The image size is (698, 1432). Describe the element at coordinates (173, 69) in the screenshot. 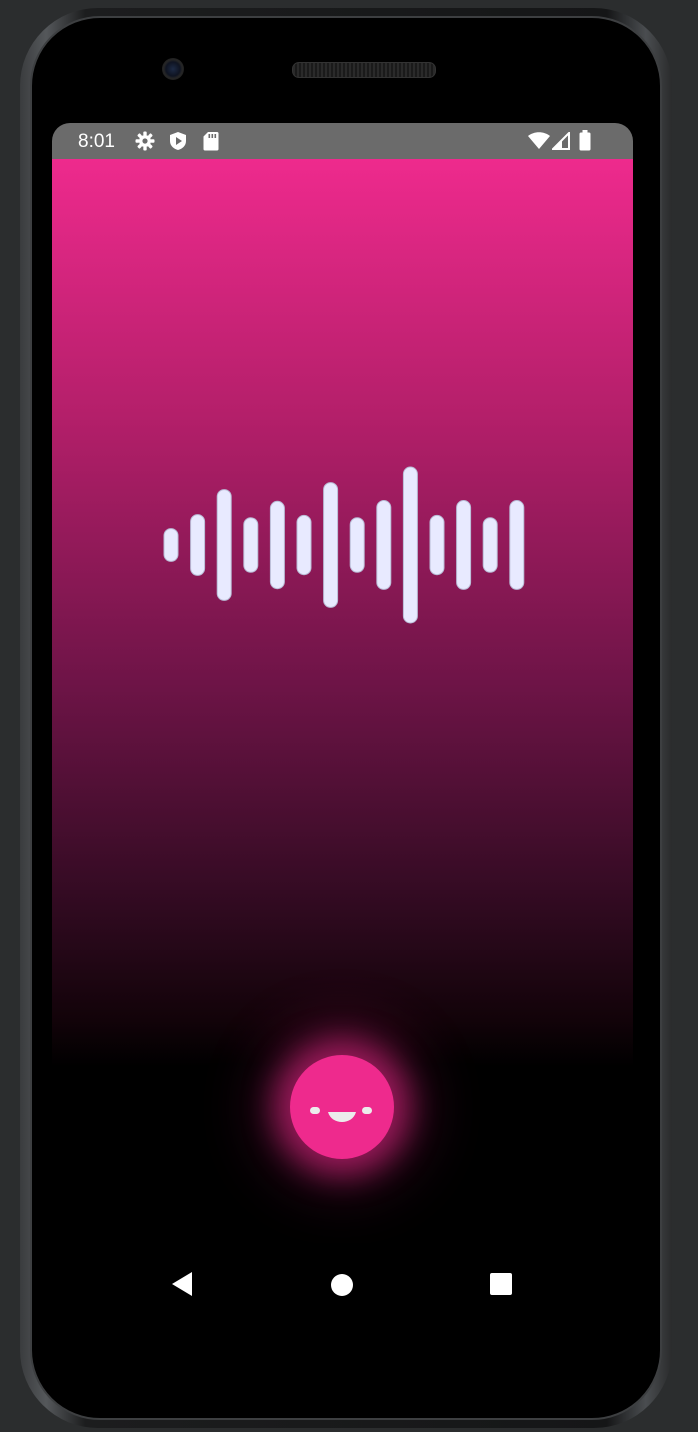

I see `front-camera` at that location.